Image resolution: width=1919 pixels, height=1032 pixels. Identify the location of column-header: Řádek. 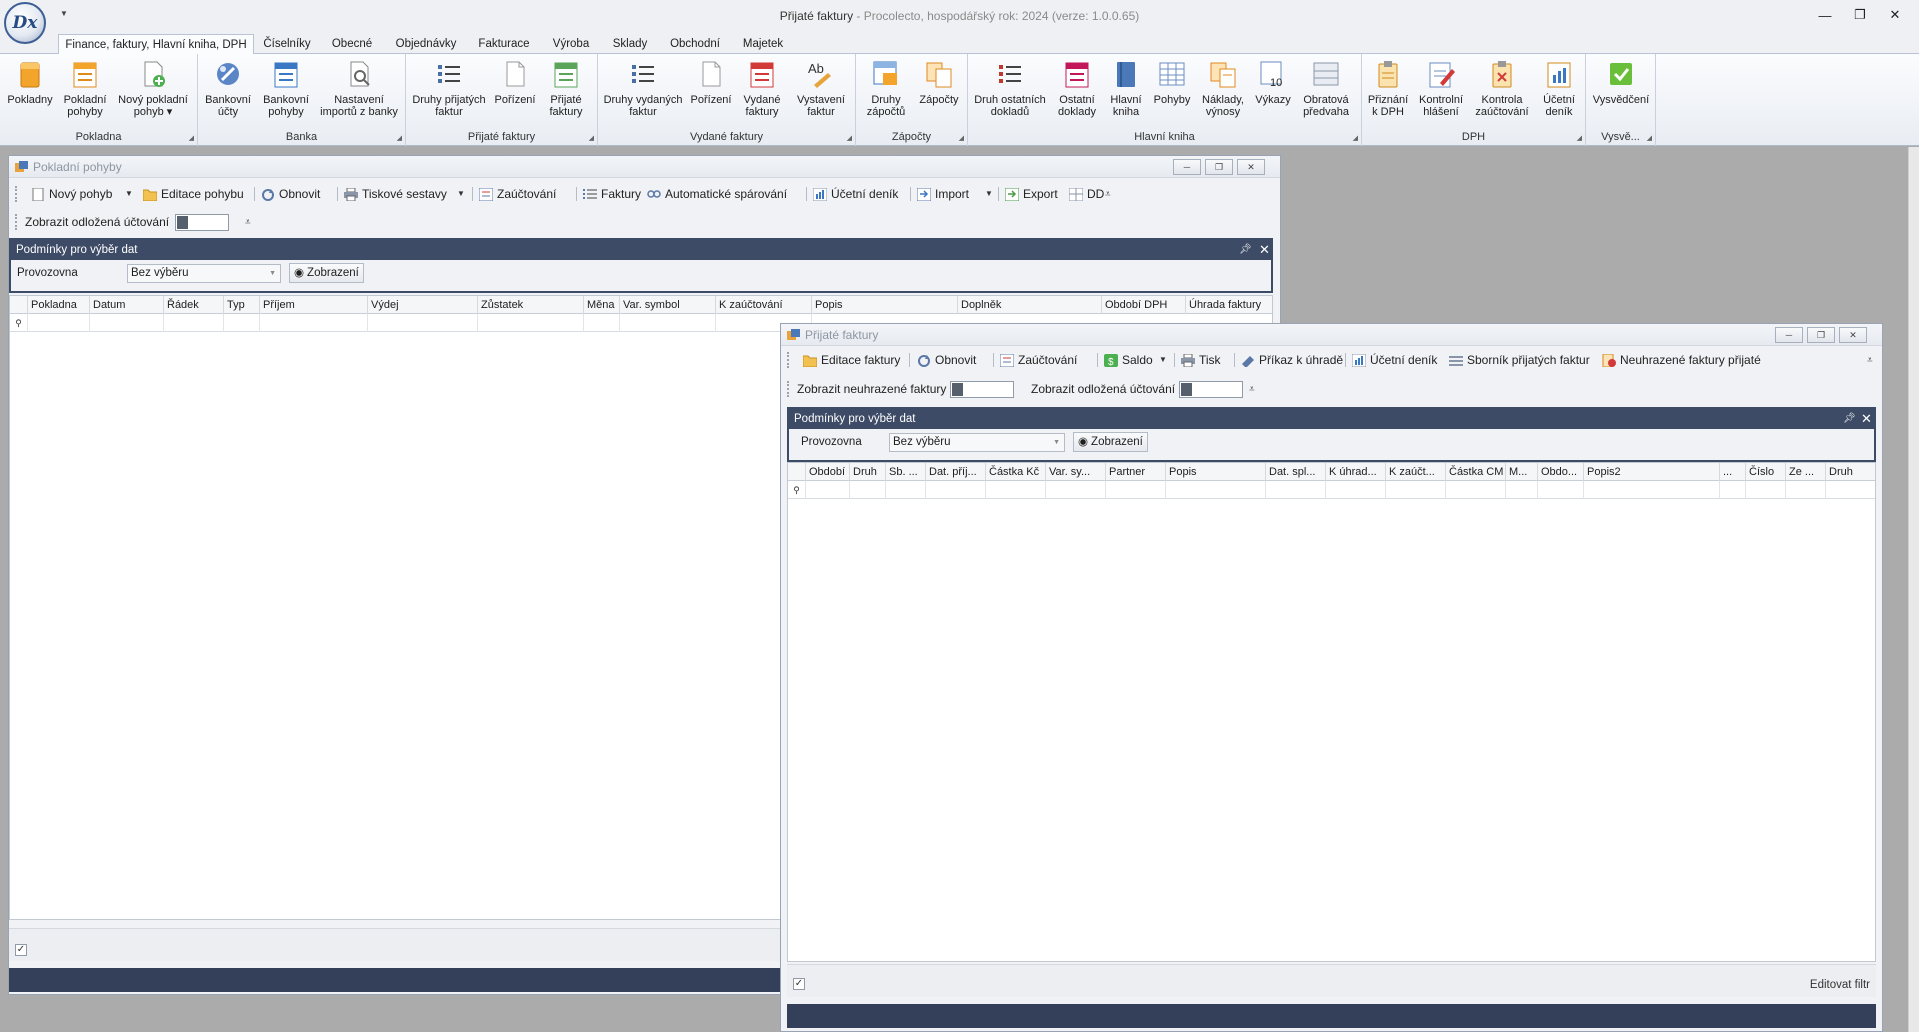
(194, 305).